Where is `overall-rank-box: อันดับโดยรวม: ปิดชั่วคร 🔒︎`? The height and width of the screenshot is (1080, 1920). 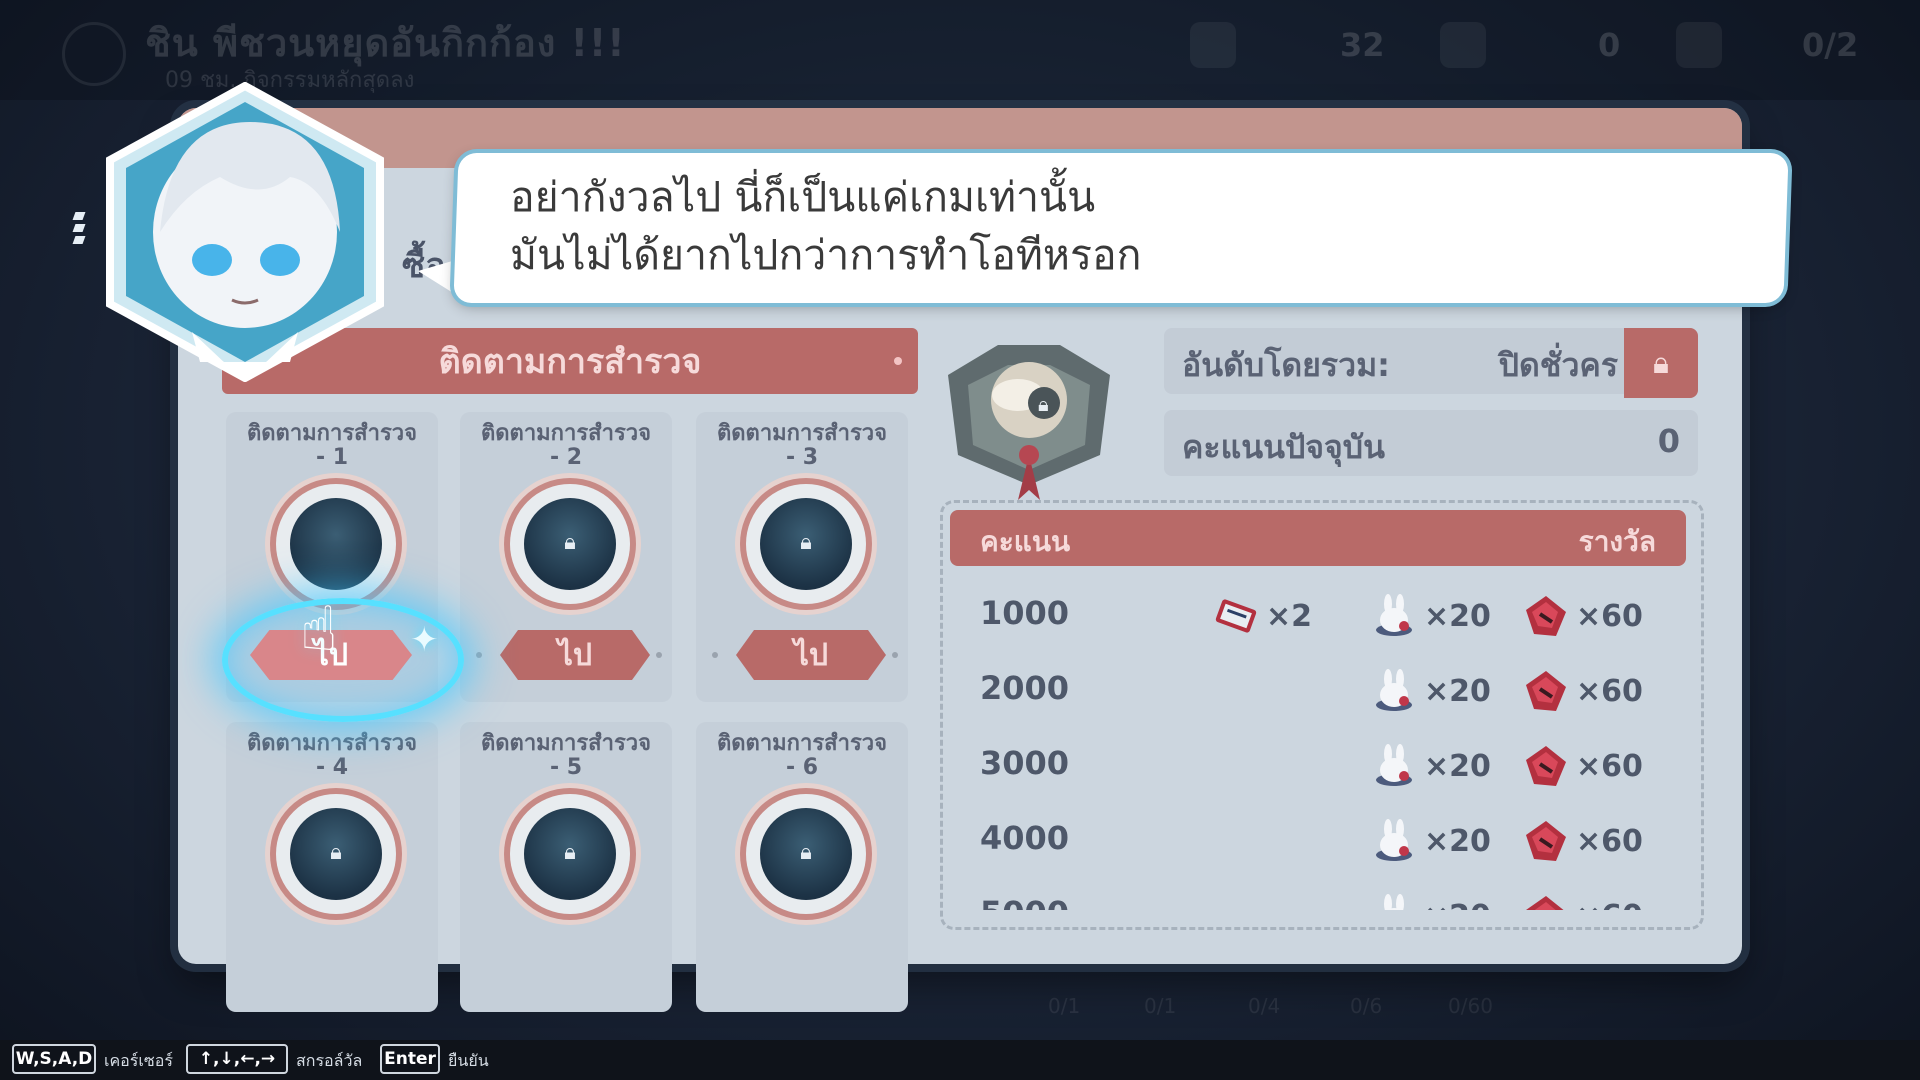 overall-rank-box: อันดับโดยรวม: ปิดชั่วคร 🔒︎ is located at coordinates (1431, 363).